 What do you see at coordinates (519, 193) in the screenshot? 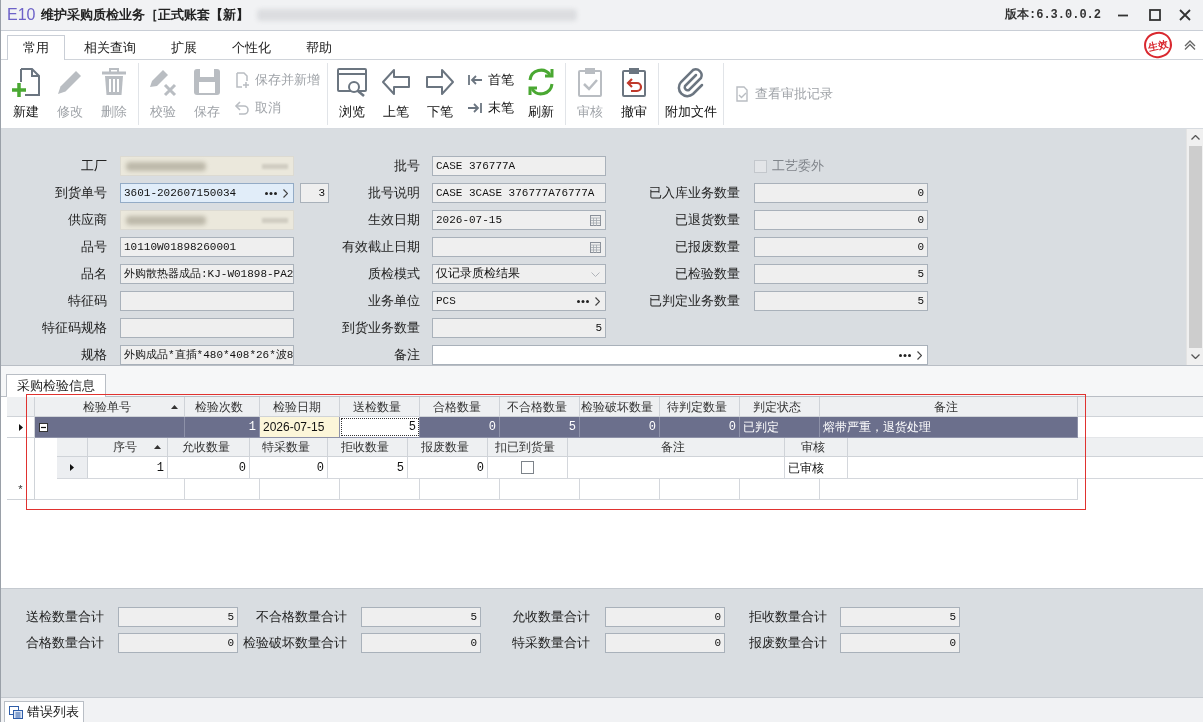
I see `text-field: CASE 3CASE 376777A76777A` at bounding box center [519, 193].